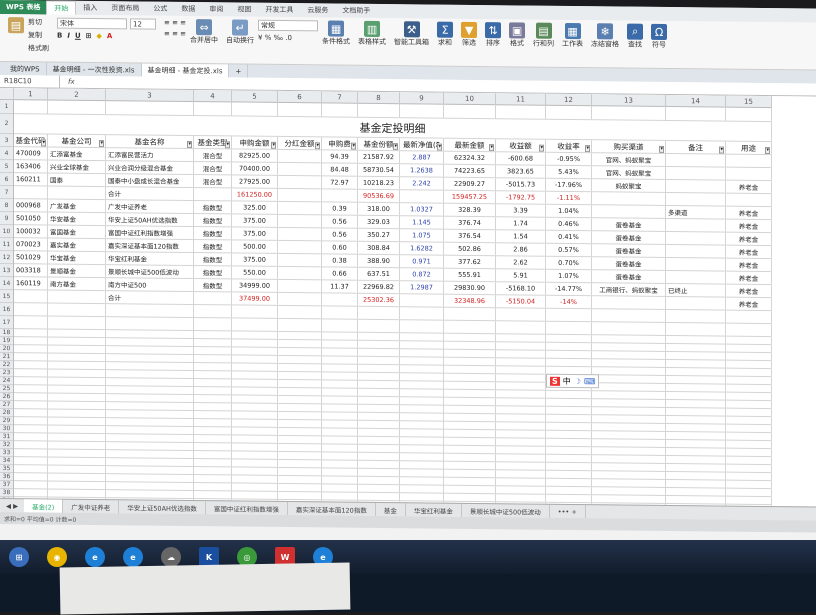  What do you see at coordinates (6, 365) in the screenshot?
I see `row-header: 22` at bounding box center [6, 365].